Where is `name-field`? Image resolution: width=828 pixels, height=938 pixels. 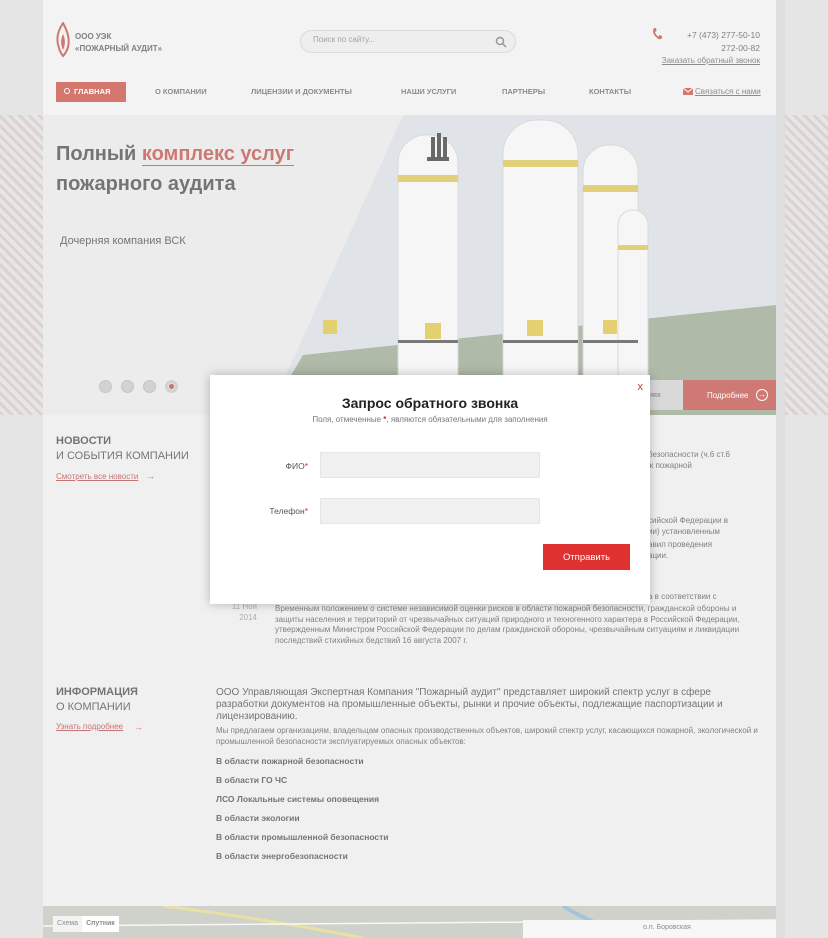 name-field is located at coordinates (430, 465).